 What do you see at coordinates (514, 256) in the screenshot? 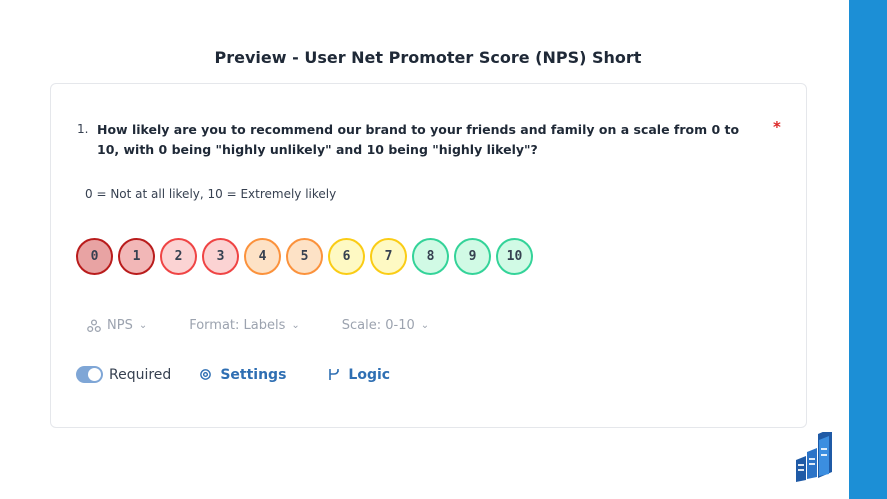
I see `nps-option-10: 10` at bounding box center [514, 256].